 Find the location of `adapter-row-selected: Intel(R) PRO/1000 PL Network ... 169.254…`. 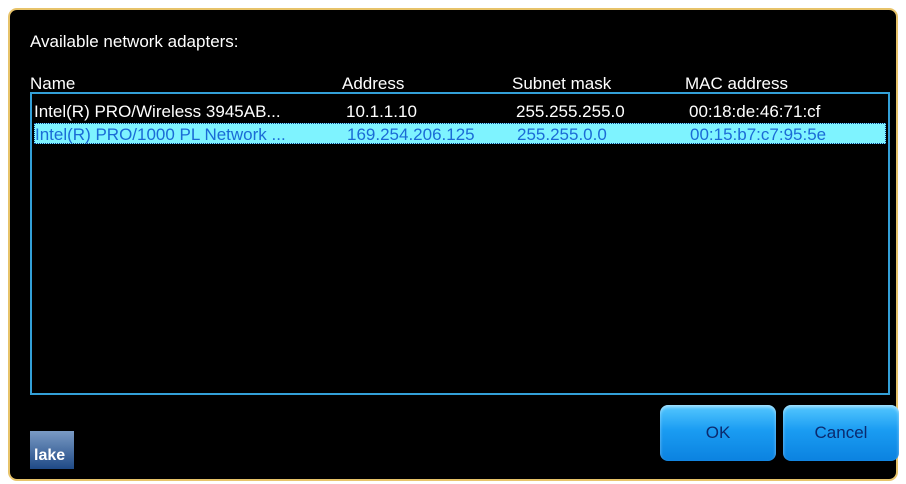

adapter-row-selected: Intel(R) PRO/1000 PL Network ... 169.254… is located at coordinates (460, 133).